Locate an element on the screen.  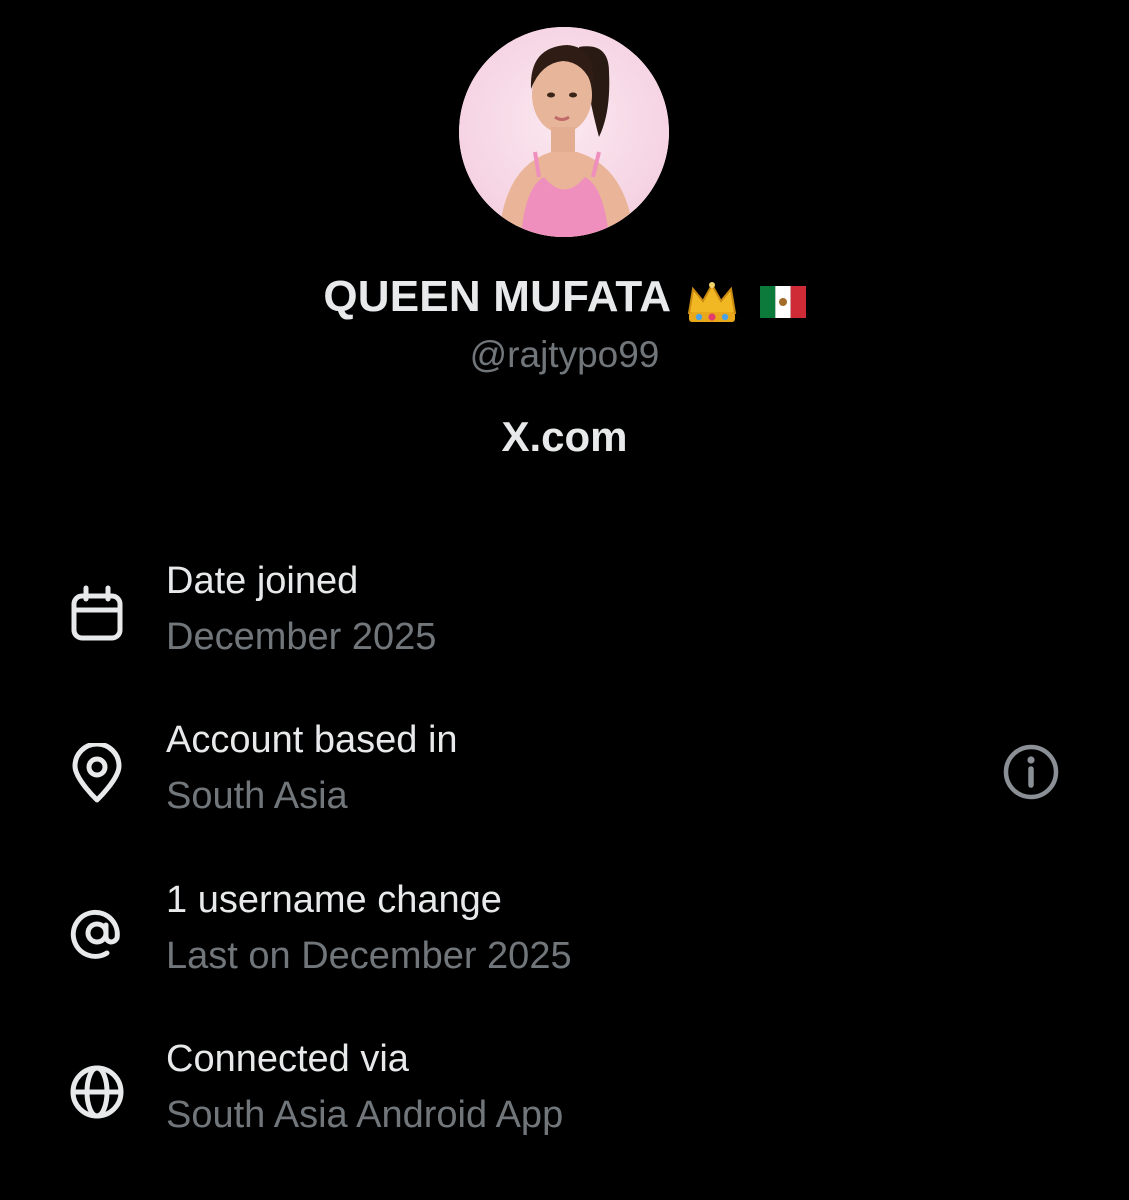
info-icon is located at coordinates (1031, 772).